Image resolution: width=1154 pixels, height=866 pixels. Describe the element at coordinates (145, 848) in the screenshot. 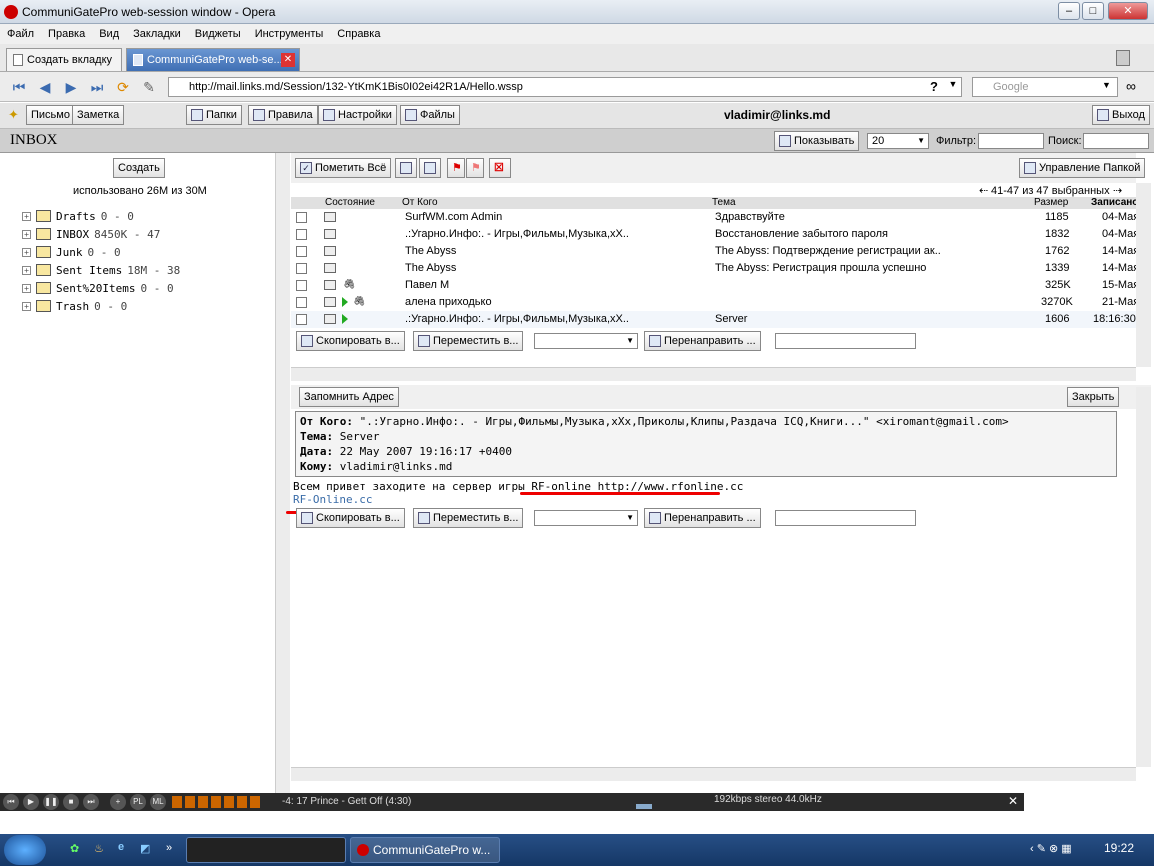

I see `quicklaunch-icon: ◩` at that location.